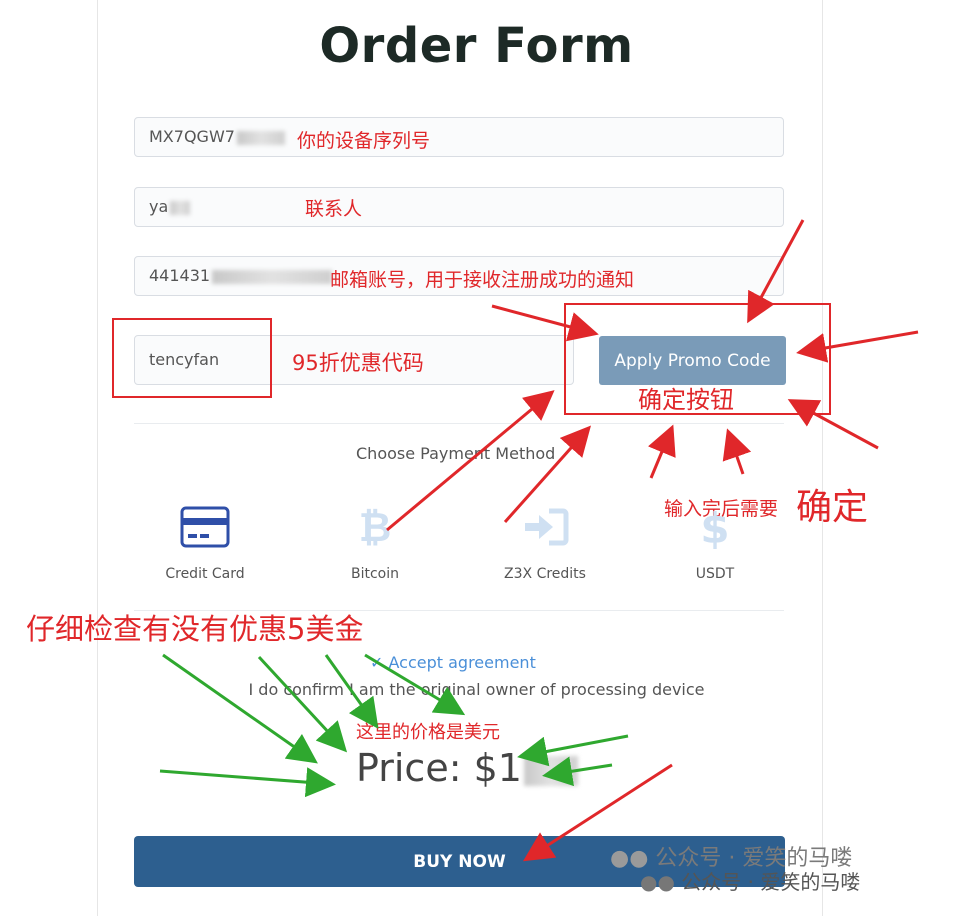 Image resolution: width=953 pixels, height=916 pixels. What do you see at coordinates (180, 275) in the screenshot?
I see `email-value: 441431` at bounding box center [180, 275].